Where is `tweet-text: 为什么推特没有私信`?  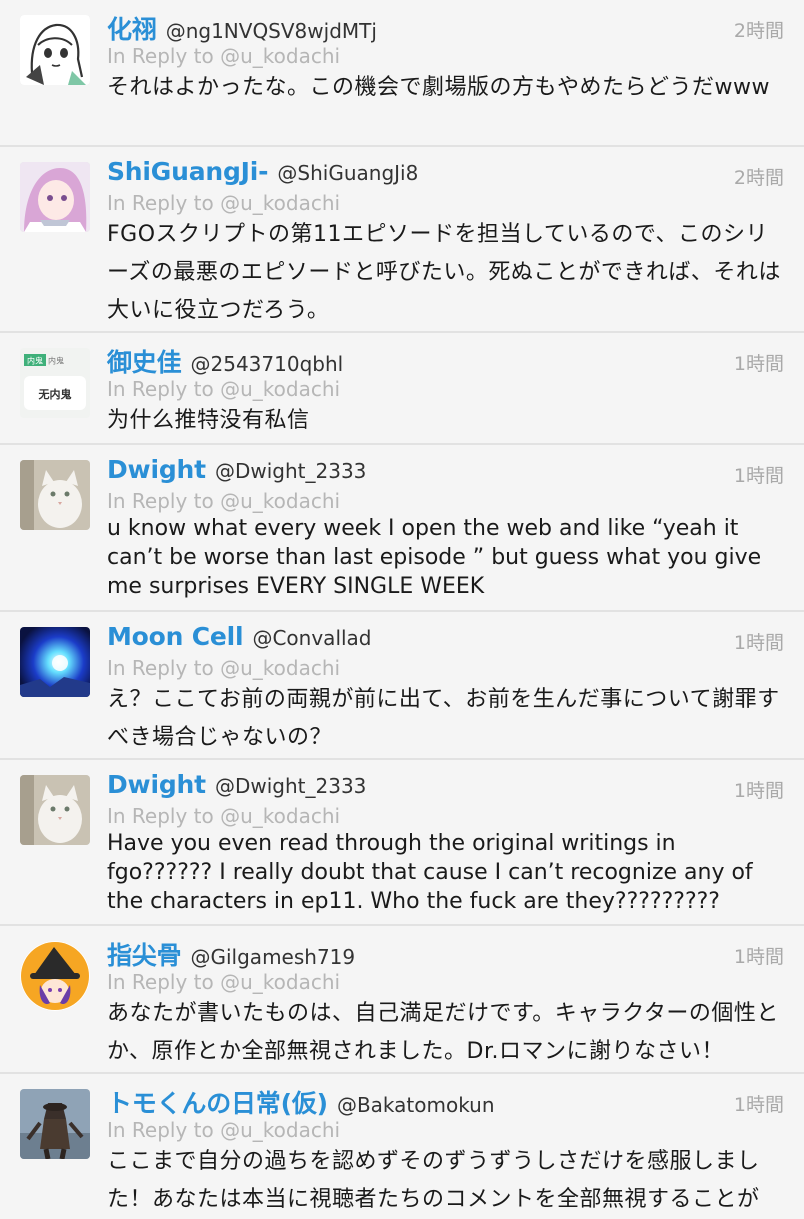
tweet-text: 为什么推特没有私信 is located at coordinates (208, 420).